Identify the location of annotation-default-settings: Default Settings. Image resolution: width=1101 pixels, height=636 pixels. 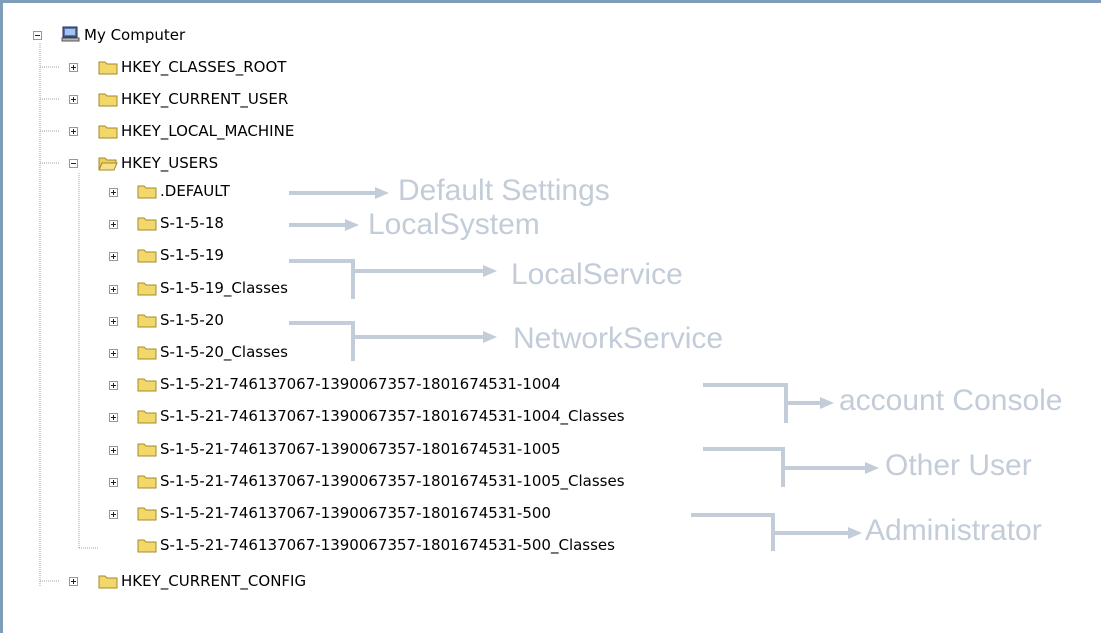
(504, 190).